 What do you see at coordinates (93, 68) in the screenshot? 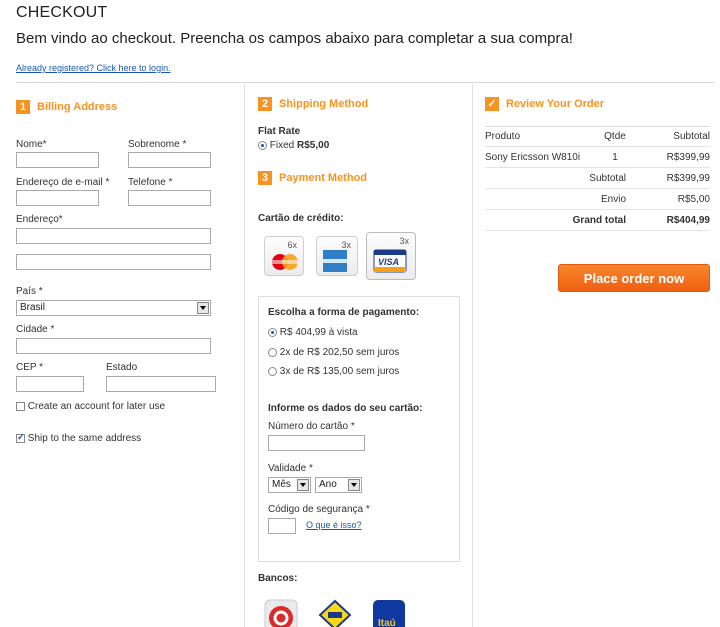
I see `login-link: Already registered? Click here to login.` at bounding box center [93, 68].